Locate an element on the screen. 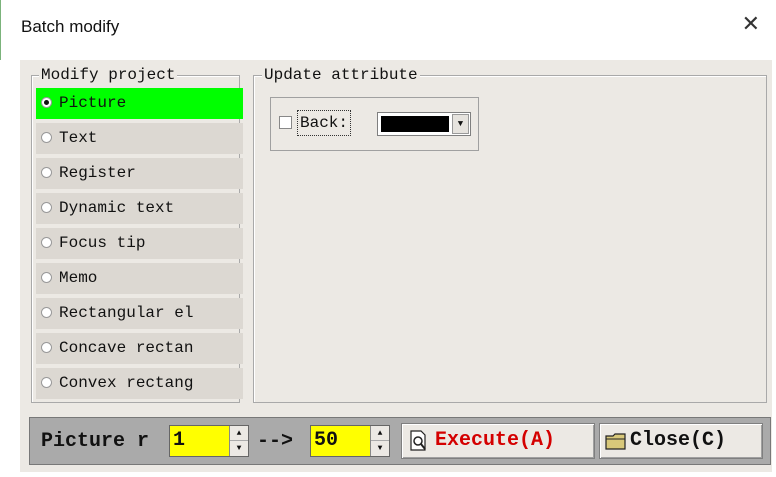 This screenshot has height=477, width=776. range-to-field: 50 ▲ ▼ is located at coordinates (350, 441).